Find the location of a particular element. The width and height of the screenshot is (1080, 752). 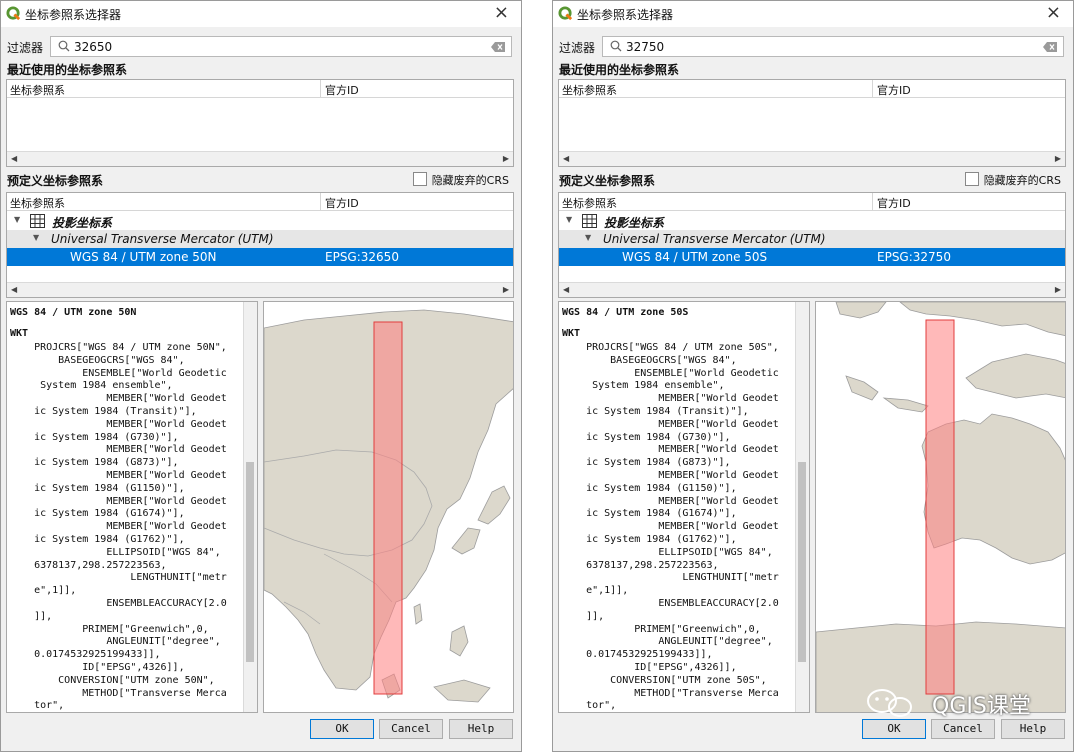

crs-authid: EPSG:32750 is located at coordinates (914, 257).